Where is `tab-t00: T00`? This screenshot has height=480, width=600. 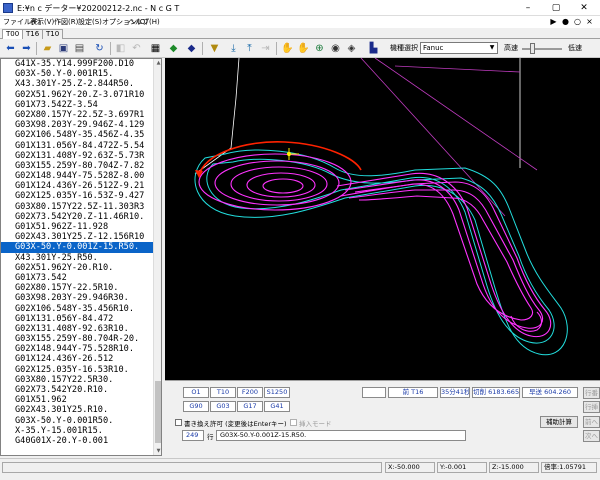
tab-t00: T00 is located at coordinates (13, 34).